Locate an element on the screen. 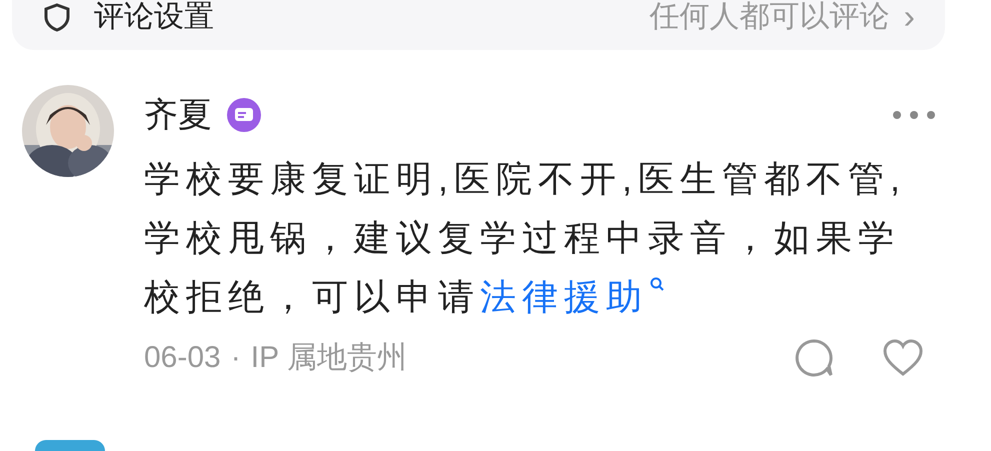 The width and height of the screenshot is (991, 451). legal-aid-link: 法律援助 is located at coordinates (564, 296).